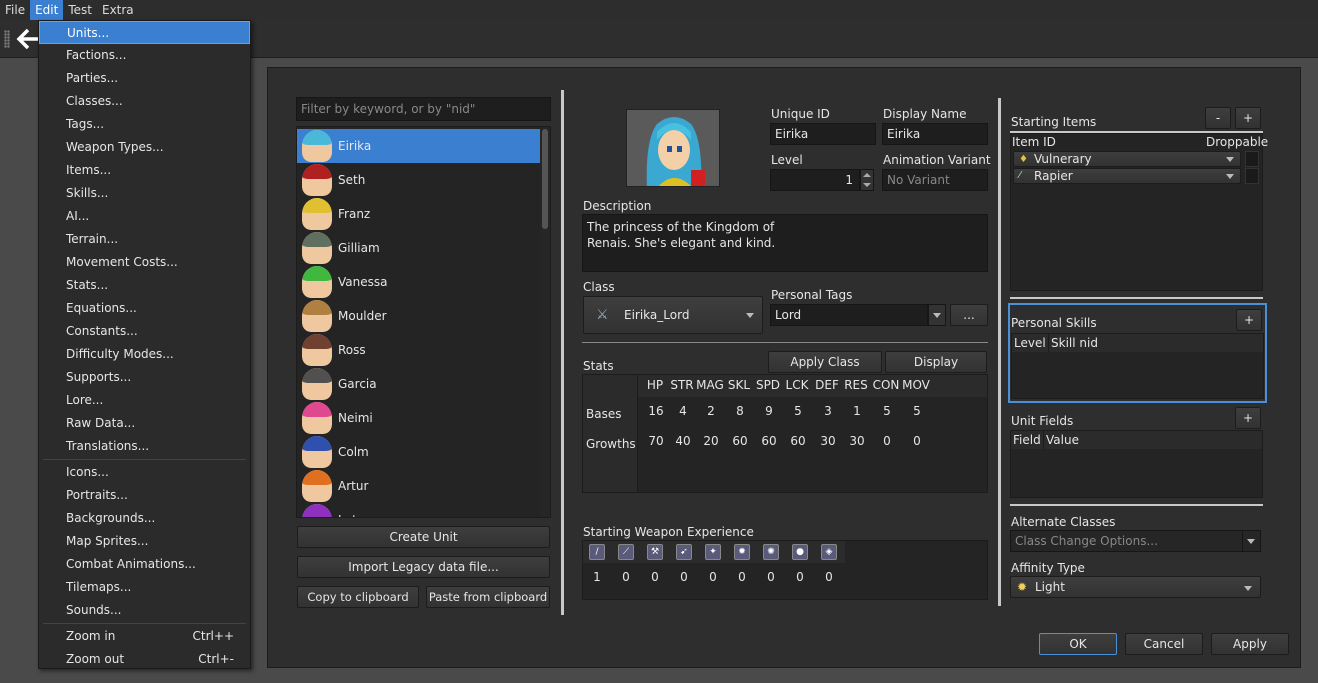 The height and width of the screenshot is (683, 1318). Describe the element at coordinates (713, 577) in the screenshot. I see `weapon-exp-staff-cell: 0` at that location.